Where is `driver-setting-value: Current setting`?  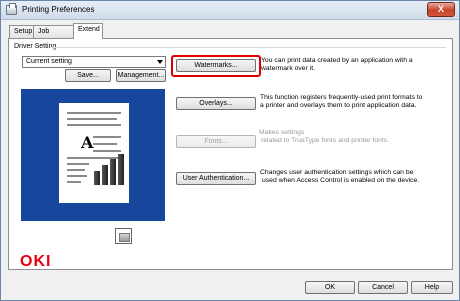
driver-setting-value: Current setting is located at coordinates (49, 61).